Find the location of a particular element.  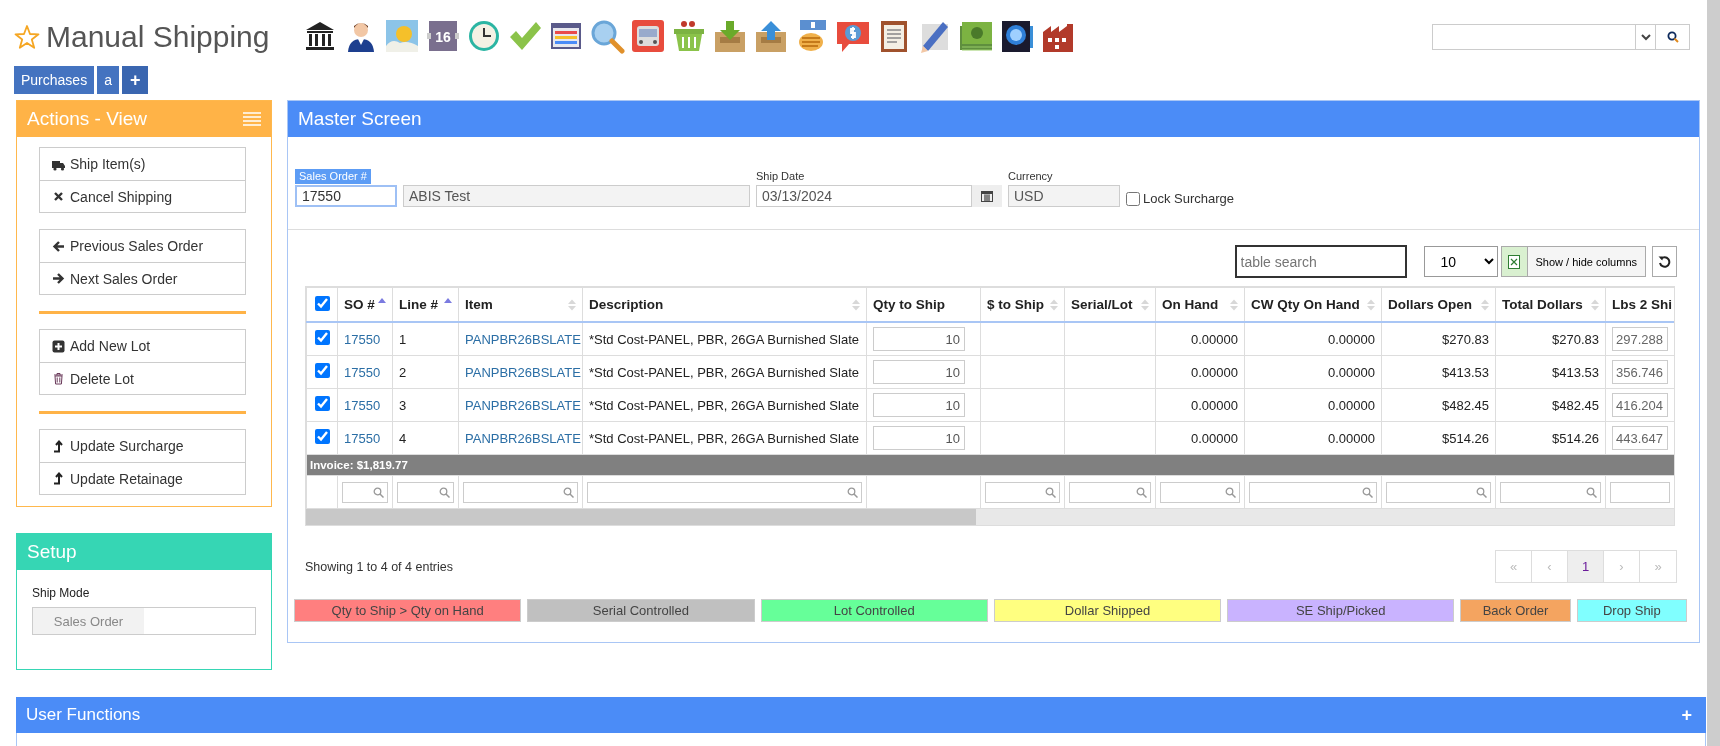

column-header: Line # is located at coordinates (425, 304).